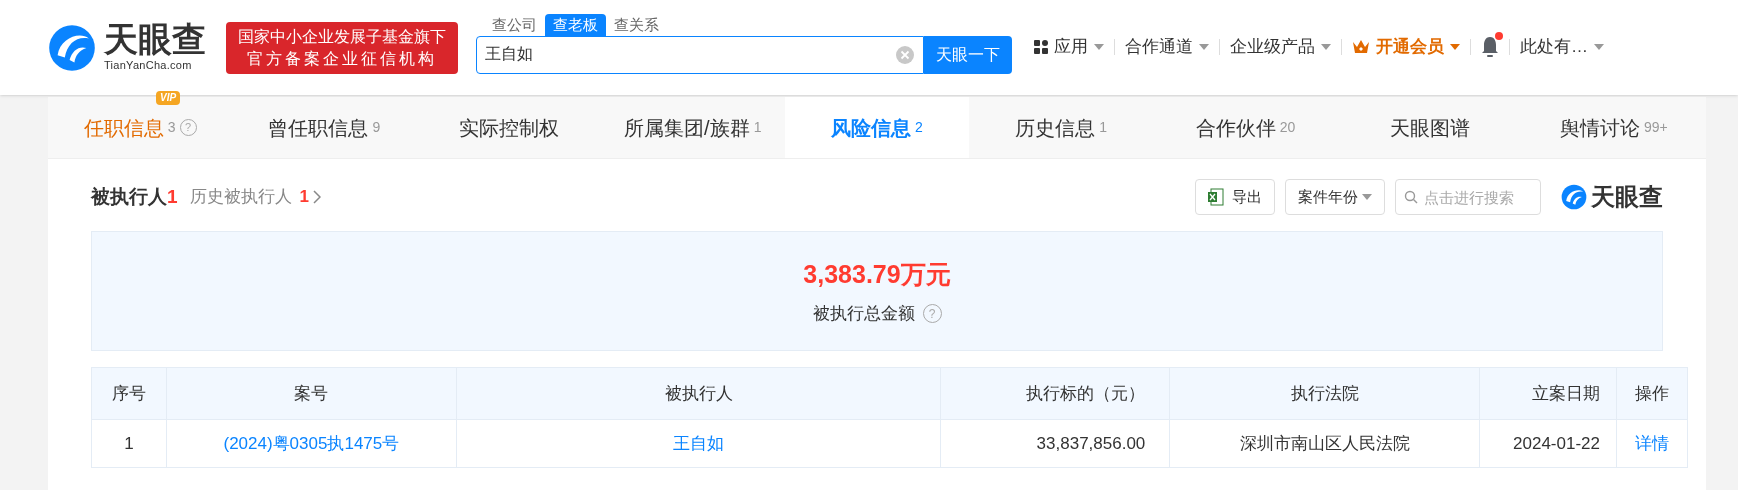 The width and height of the screenshot is (1738, 490). Describe the element at coordinates (1429, 127) in the screenshot. I see `section-tab: 天眼图谱` at that location.